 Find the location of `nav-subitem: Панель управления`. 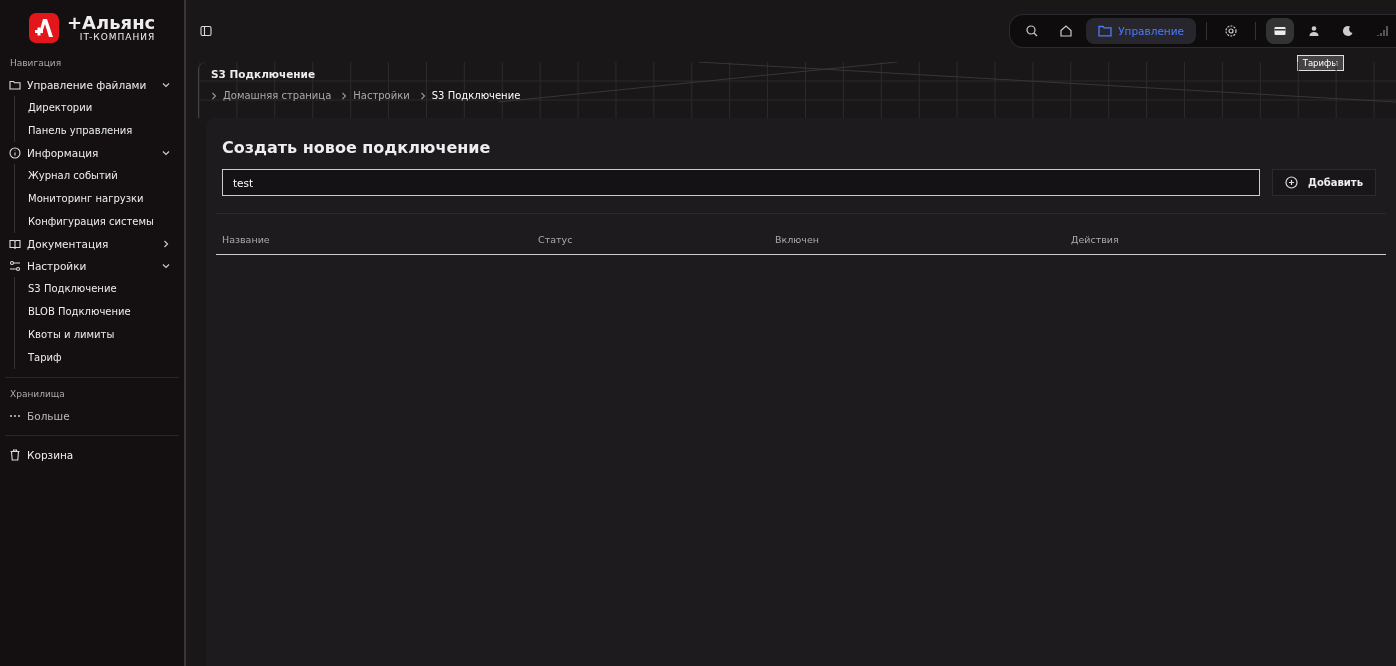

nav-subitem: Панель управления is located at coordinates (103, 130).